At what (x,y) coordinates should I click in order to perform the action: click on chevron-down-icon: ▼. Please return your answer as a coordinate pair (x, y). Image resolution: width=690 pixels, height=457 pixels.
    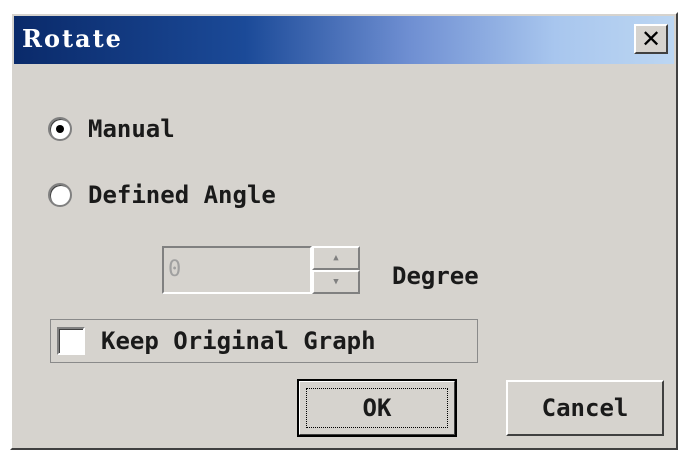
    Looking at the image, I should click on (336, 282).